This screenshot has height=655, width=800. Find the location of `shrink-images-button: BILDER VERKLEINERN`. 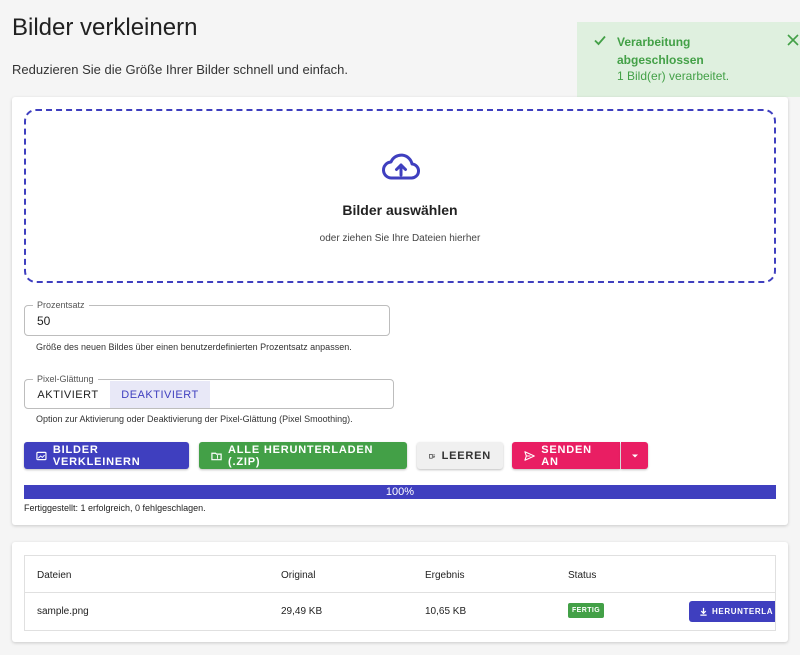

shrink-images-button: BILDER VERKLEINERN is located at coordinates (106, 455).